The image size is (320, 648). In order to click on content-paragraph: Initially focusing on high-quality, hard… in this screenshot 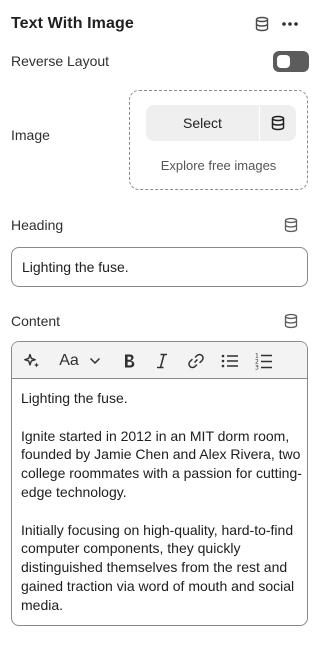, I will do `click(158, 567)`.